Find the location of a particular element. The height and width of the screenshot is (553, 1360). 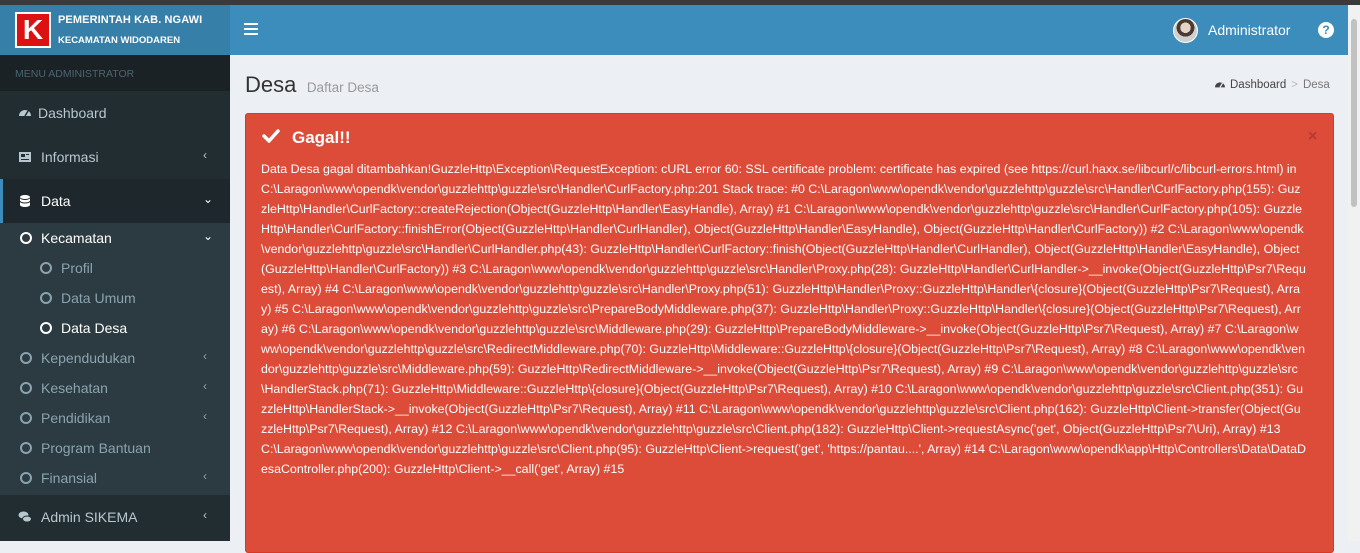

scrollbar-thumb is located at coordinates (1354, 113).